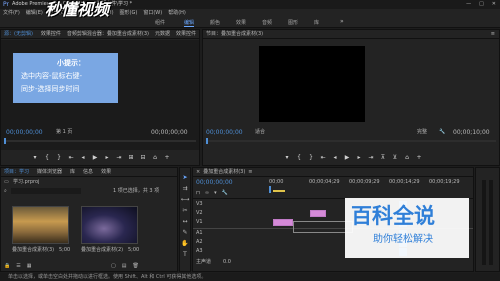  I want to click on timeline-settings-icon: 🔧, so click(225, 193).